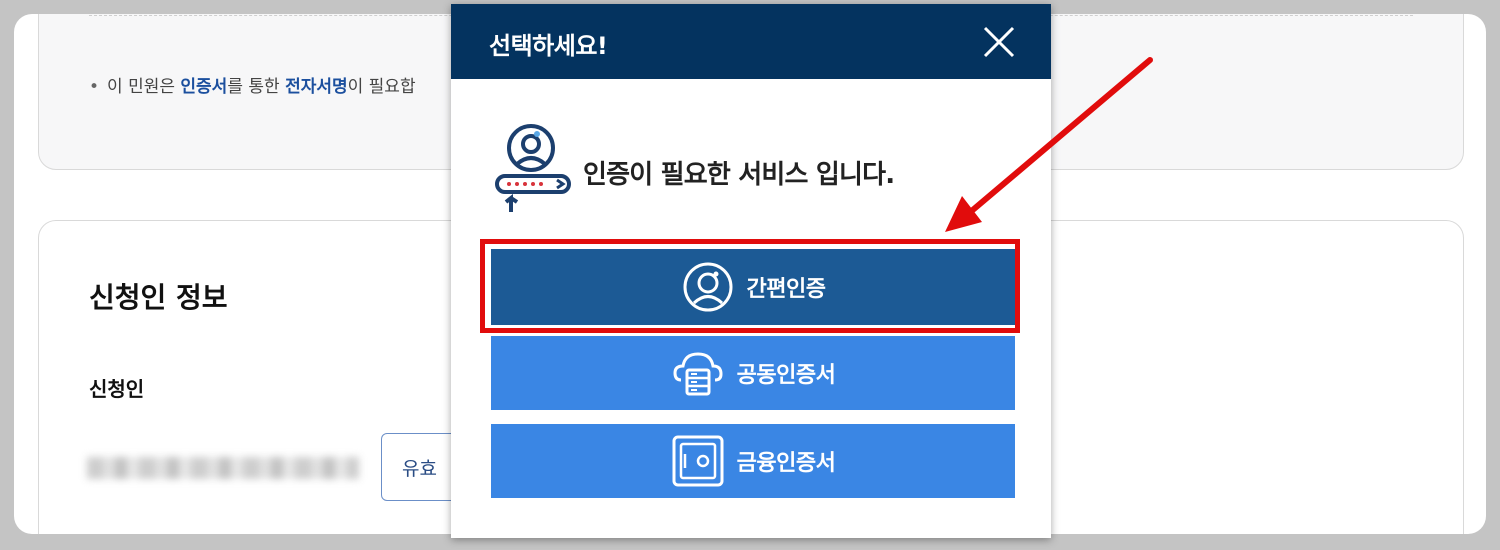 The width and height of the screenshot is (1500, 550). What do you see at coordinates (223, 468) in the screenshot?
I see `applicant-value-redacted` at bounding box center [223, 468].